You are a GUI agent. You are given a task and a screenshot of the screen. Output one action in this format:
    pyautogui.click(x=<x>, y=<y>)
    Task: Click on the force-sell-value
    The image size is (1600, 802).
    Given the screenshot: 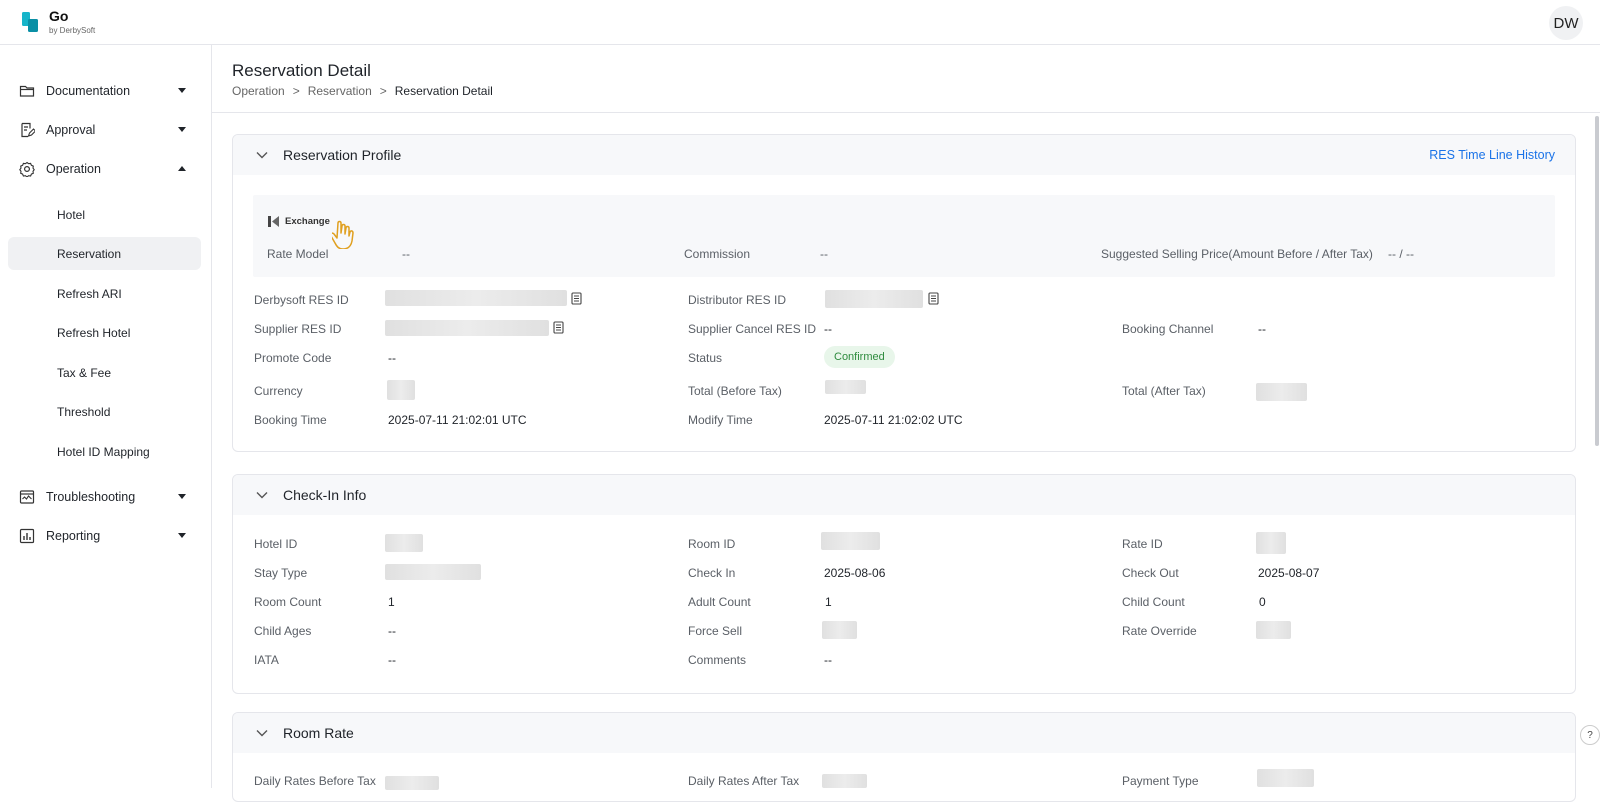 What is the action you would take?
    pyautogui.click(x=839, y=630)
    